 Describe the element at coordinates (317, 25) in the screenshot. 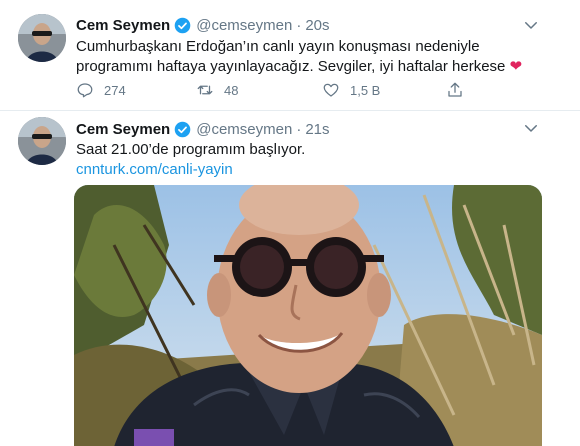

I see `tweet-timestamp: 20s` at that location.